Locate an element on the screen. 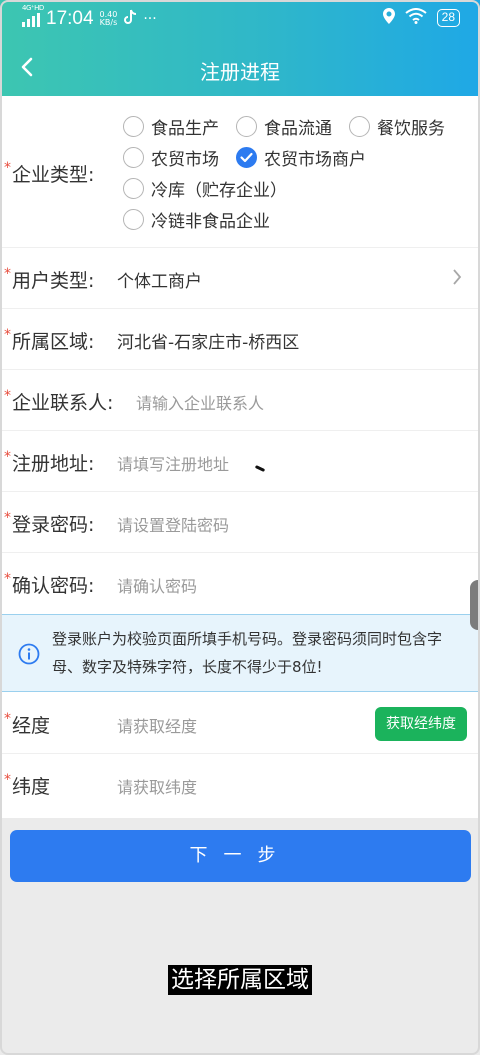  region-label: *所属区域: is located at coordinates (49, 340).